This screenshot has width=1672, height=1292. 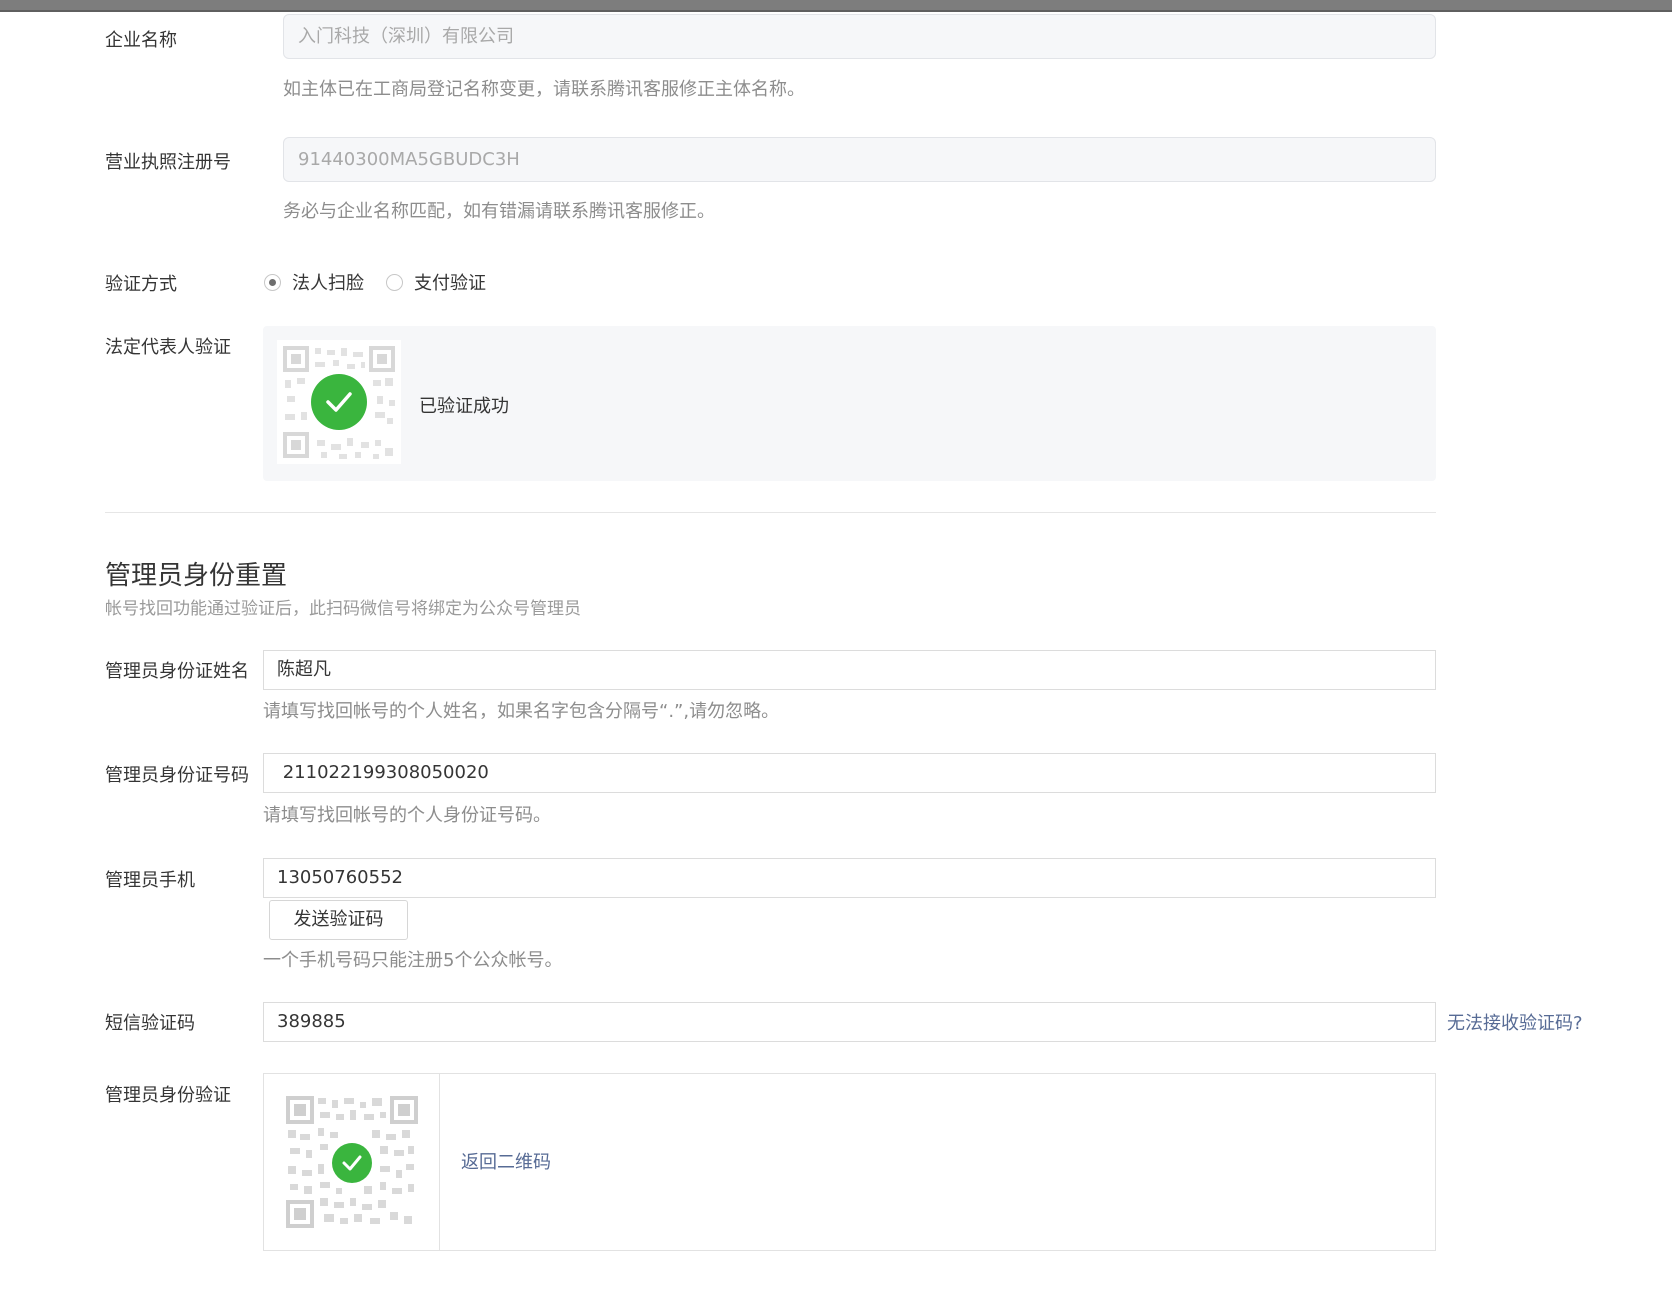 What do you see at coordinates (770, 512) in the screenshot?
I see `section-divider` at bounding box center [770, 512].